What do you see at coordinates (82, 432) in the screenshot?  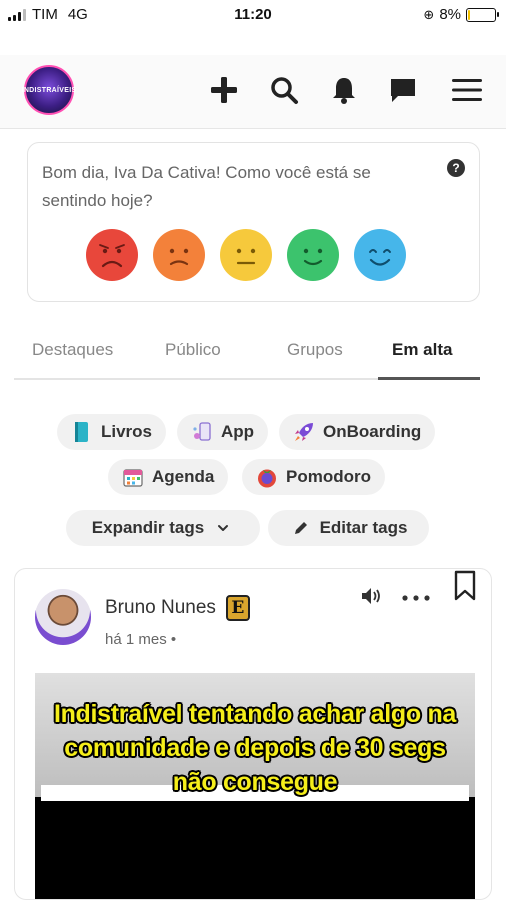 I see `book-icon` at bounding box center [82, 432].